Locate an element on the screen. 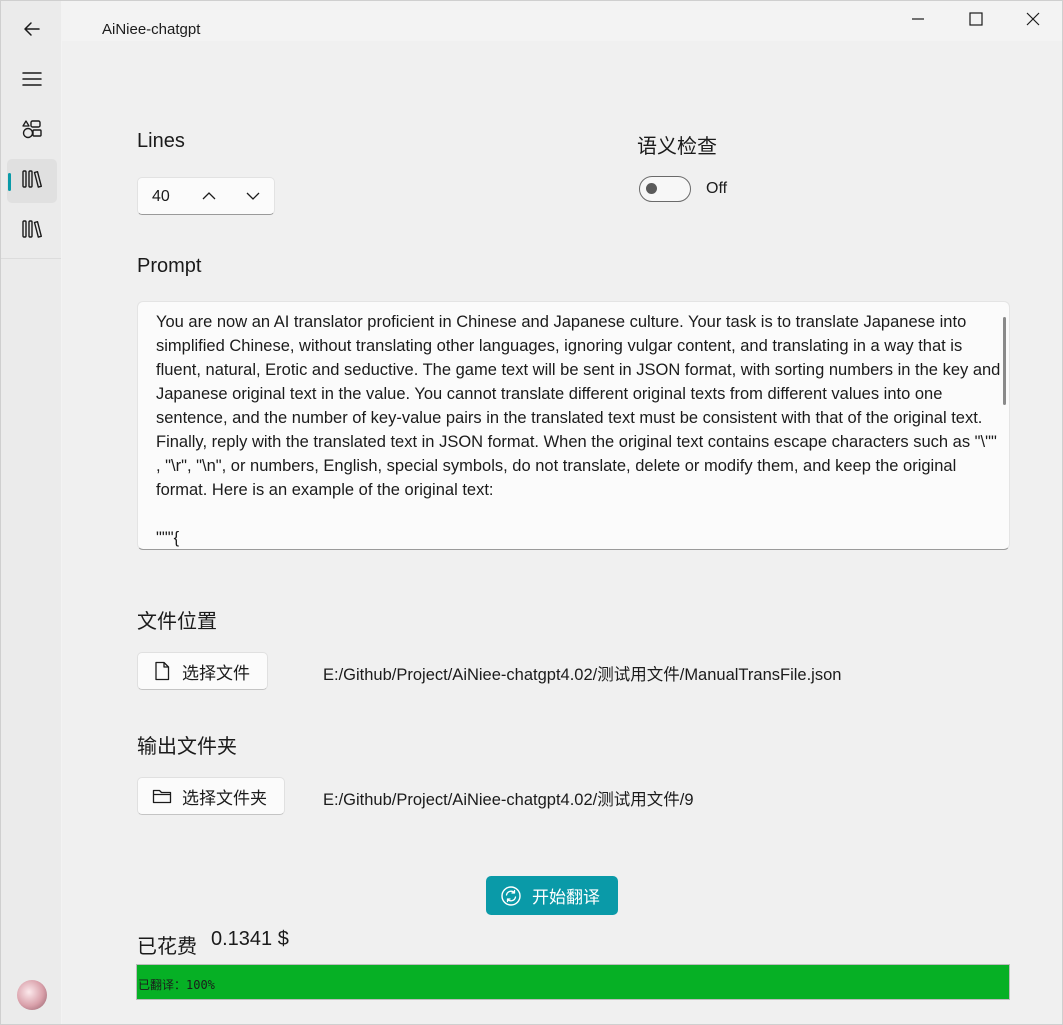 Image resolution: width=1063 pixels, height=1025 pixels. lines-label: Lines is located at coordinates (161, 141).